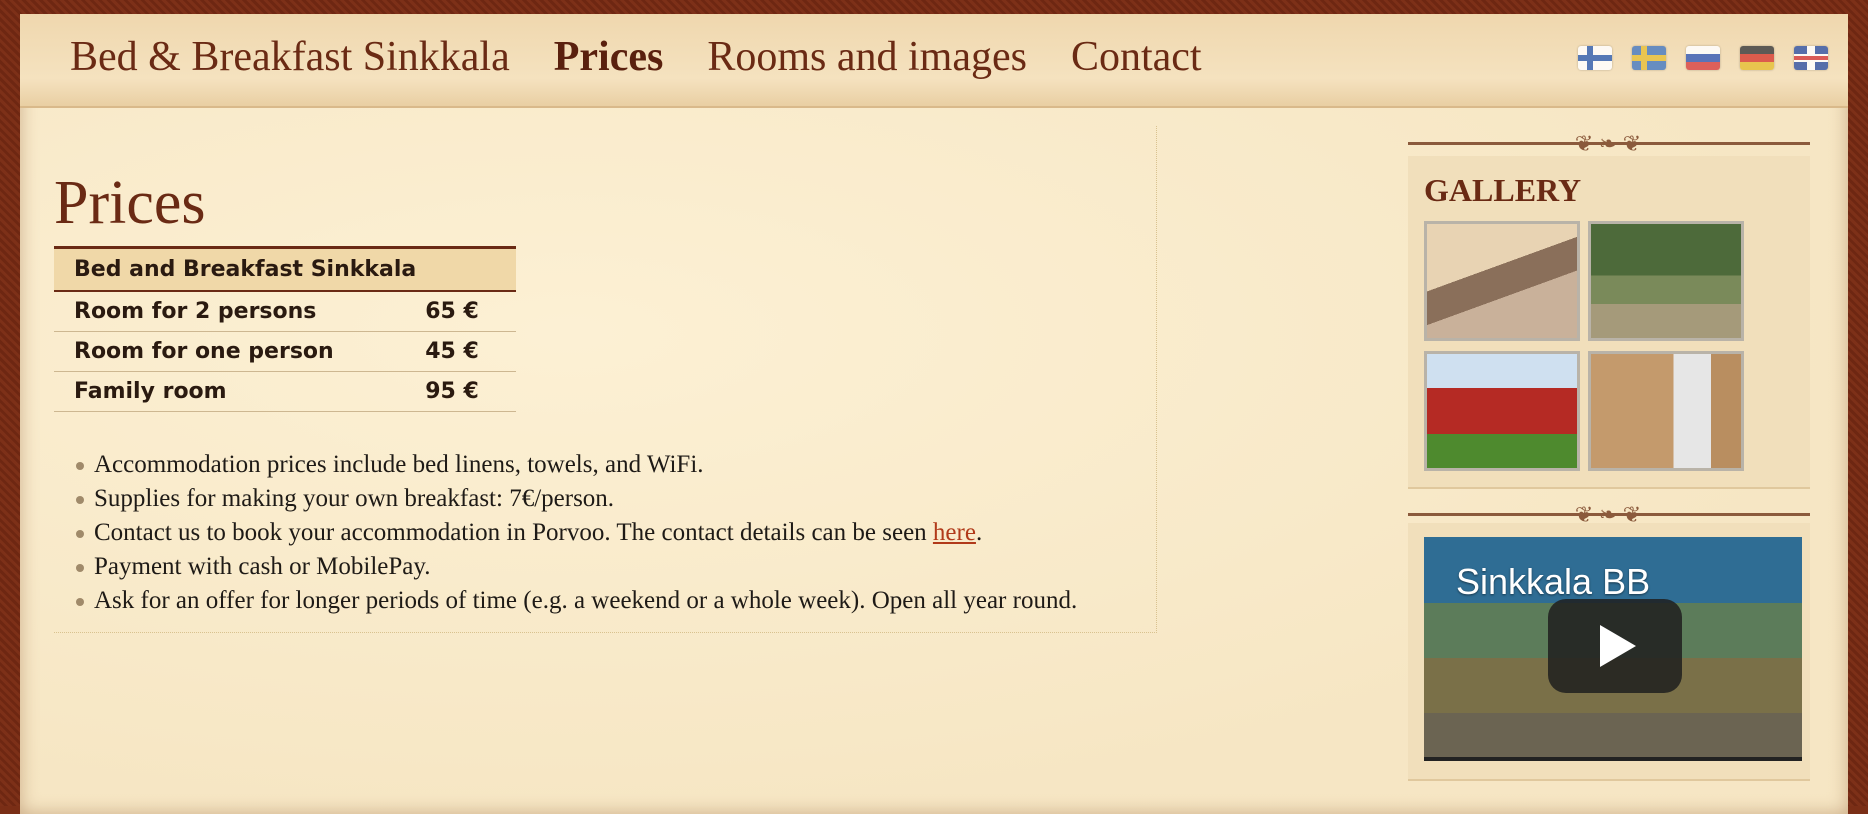  Describe the element at coordinates (1649, 58) in the screenshot. I see `sweden-flag-icon` at that location.